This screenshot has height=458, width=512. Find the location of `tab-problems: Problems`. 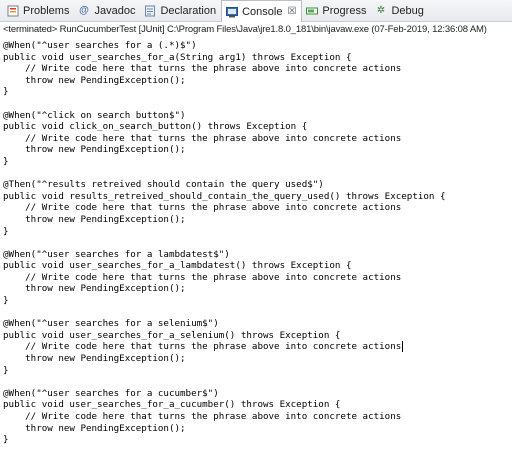

tab-problems: Problems is located at coordinates (38, 10).